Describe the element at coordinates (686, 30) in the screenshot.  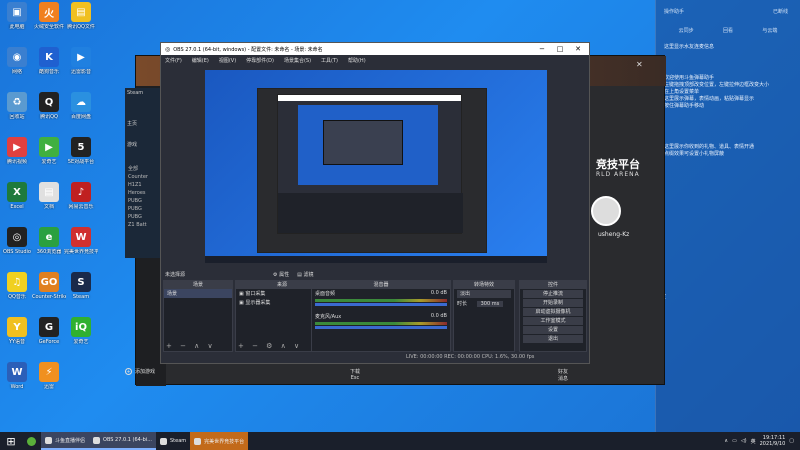
I see `cloud-sync-button: 云同步` at that location.